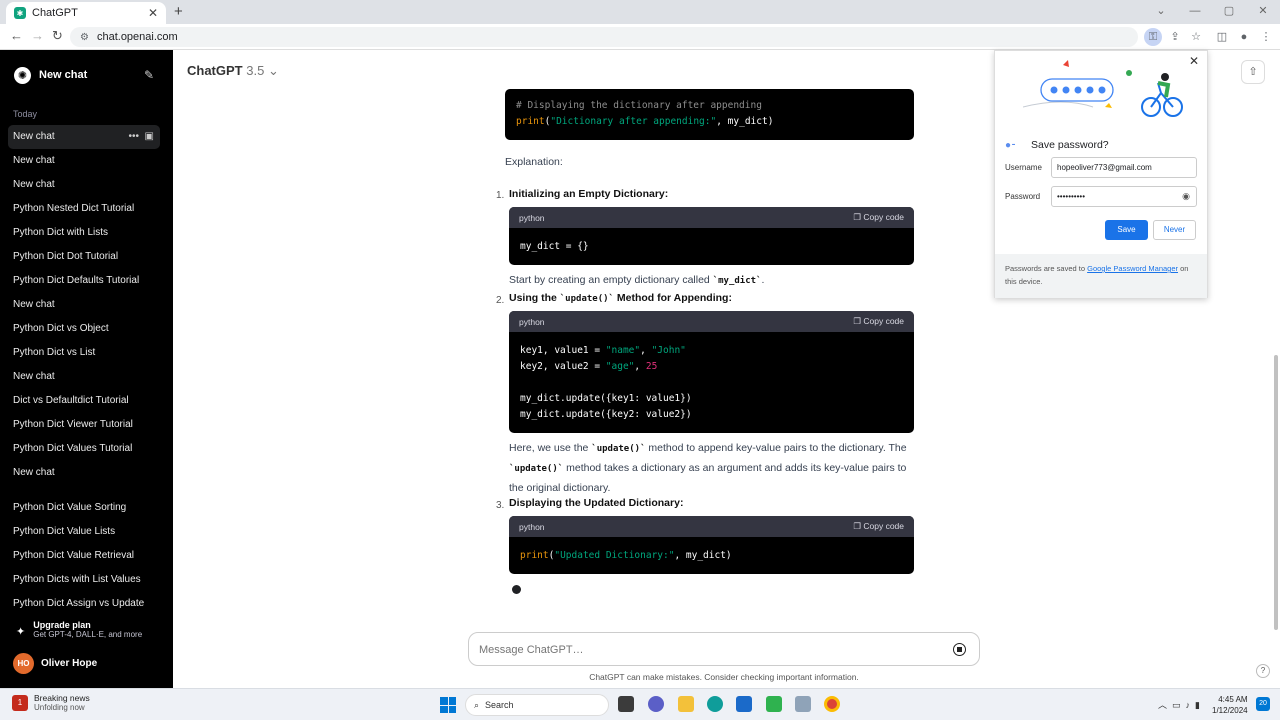 The image size is (1280, 720). Describe the element at coordinates (84, 449) in the screenshot. I see `sidebar-chat-item: Python Dict Values Tutorial` at that location.